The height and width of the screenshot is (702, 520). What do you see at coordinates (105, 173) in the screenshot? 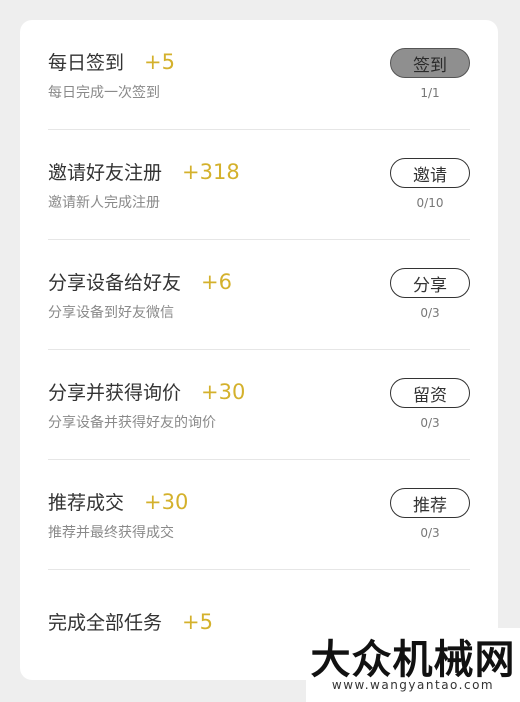
I see `task-title: 邀请好友注册` at bounding box center [105, 173].